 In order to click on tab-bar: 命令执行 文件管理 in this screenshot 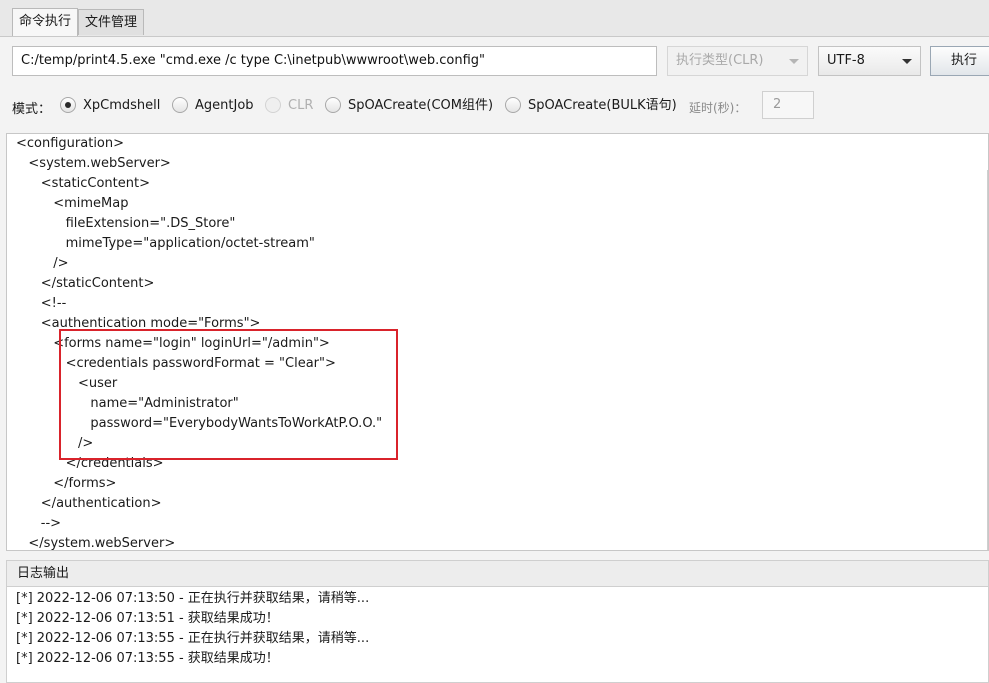, I will do `click(494, 18)`.